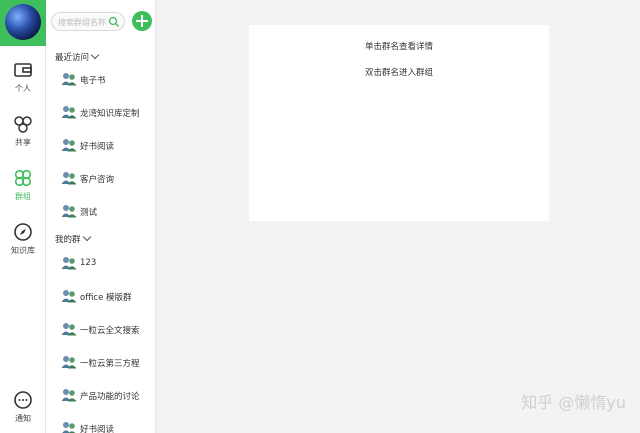 This screenshot has height=433, width=640. I want to click on dblclick-hint: 双击群名进入群组, so click(398, 73).